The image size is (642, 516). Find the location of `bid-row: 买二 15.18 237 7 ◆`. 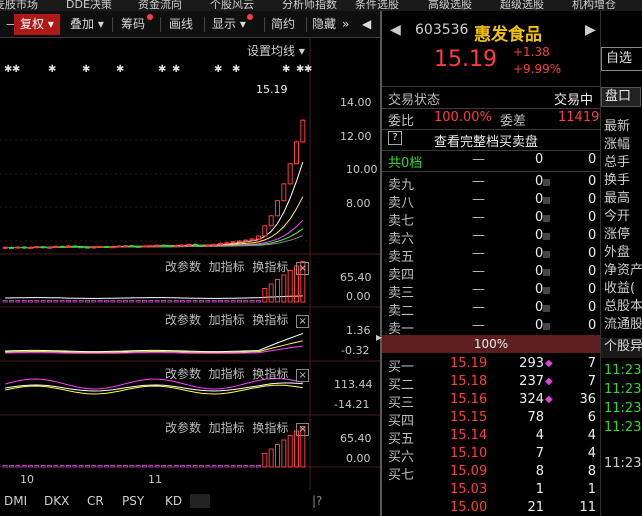

bid-row: 买二 15.18 237 7 ◆ is located at coordinates (491, 383).